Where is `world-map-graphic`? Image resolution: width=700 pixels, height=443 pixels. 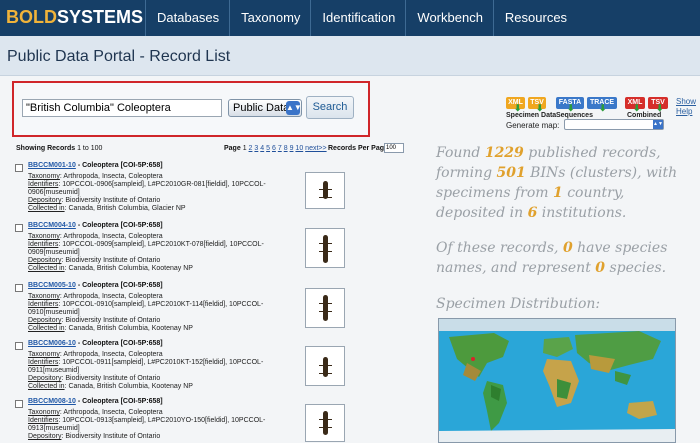
world-map-graphic is located at coordinates (557, 380).